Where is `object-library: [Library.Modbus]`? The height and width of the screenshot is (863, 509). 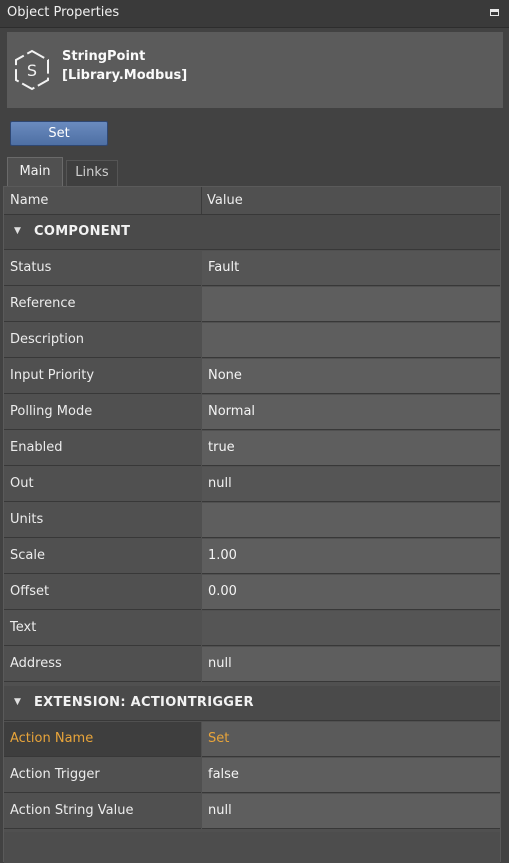
object-library: [Library.Modbus] is located at coordinates (125, 75).